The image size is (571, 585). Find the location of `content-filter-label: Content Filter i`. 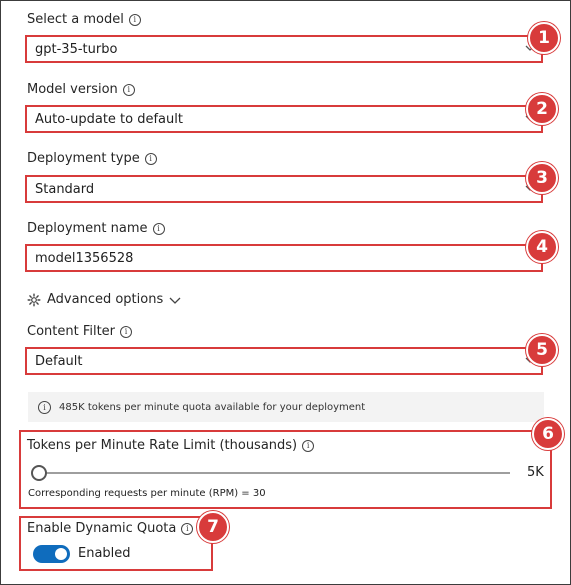

content-filter-label: Content Filter i is located at coordinates (80, 331).